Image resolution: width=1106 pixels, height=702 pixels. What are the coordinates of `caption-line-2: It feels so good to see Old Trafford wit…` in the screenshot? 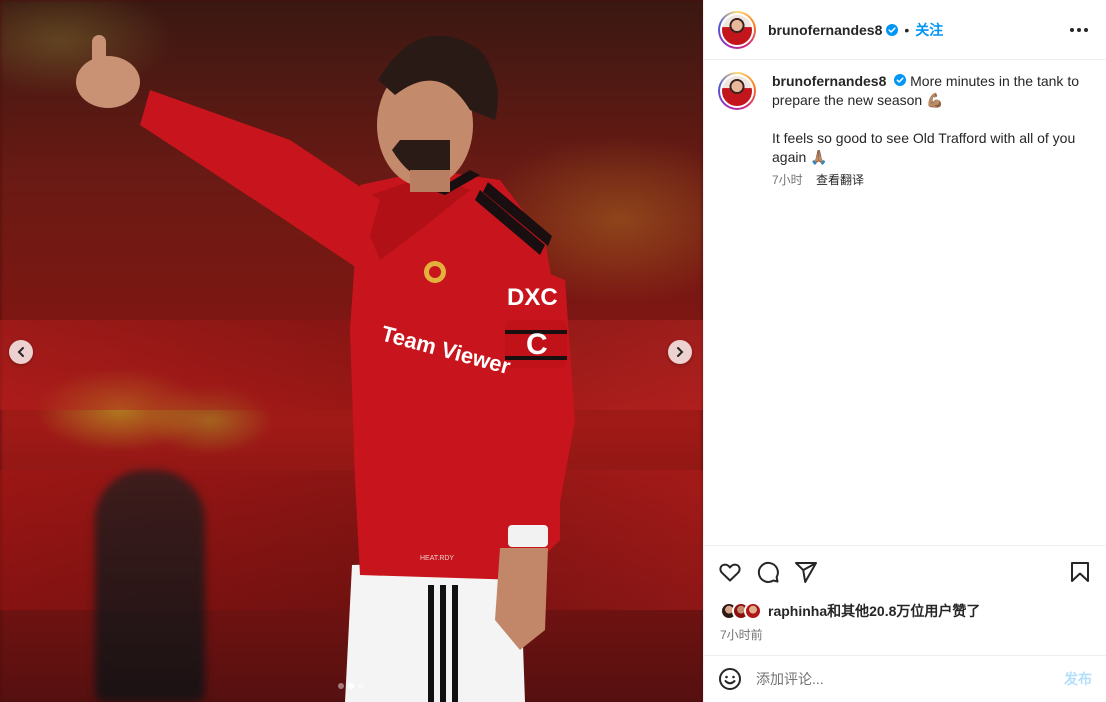 It's located at (924, 147).